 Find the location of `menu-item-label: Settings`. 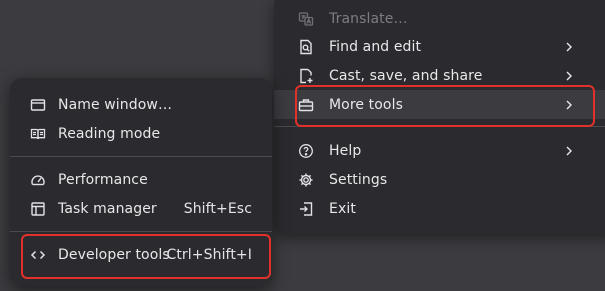

menu-item-label: Settings is located at coordinates (358, 179).